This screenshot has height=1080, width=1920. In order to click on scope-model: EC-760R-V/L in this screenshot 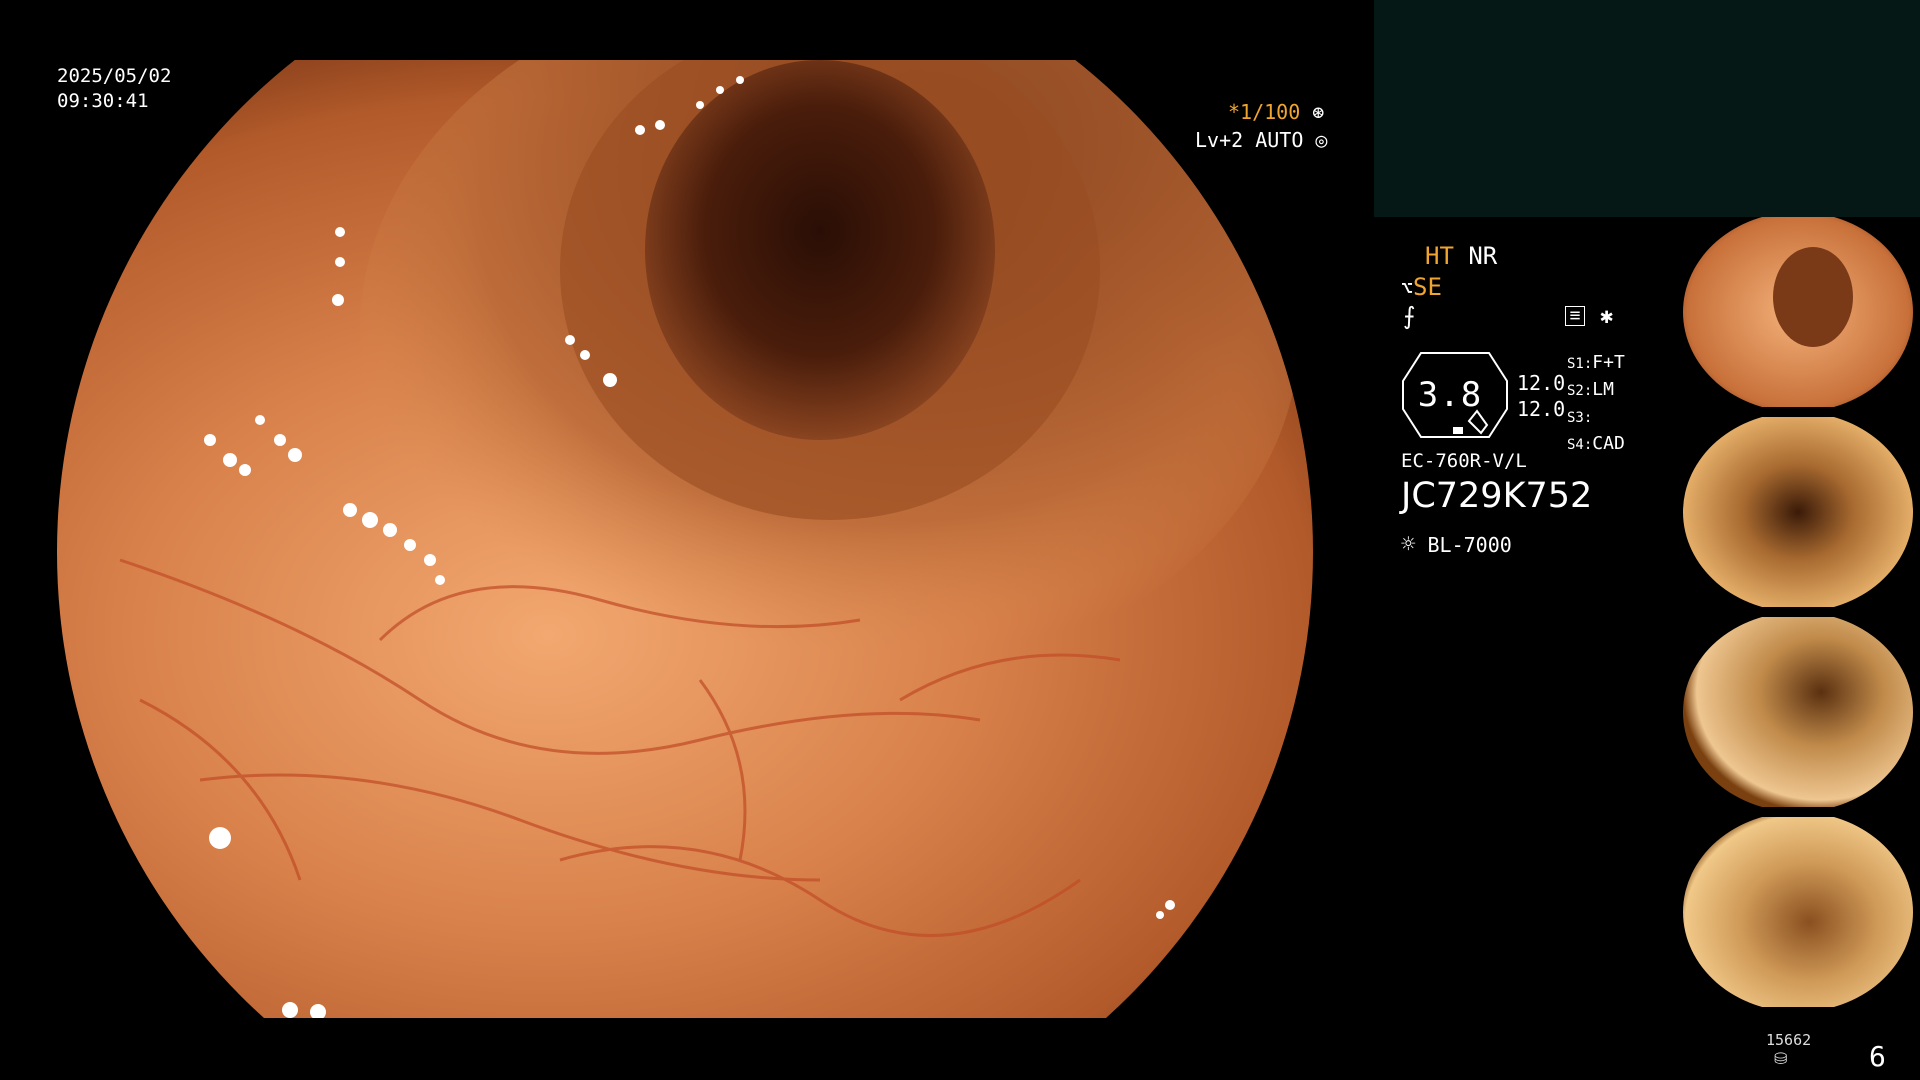, I will do `click(1464, 461)`.